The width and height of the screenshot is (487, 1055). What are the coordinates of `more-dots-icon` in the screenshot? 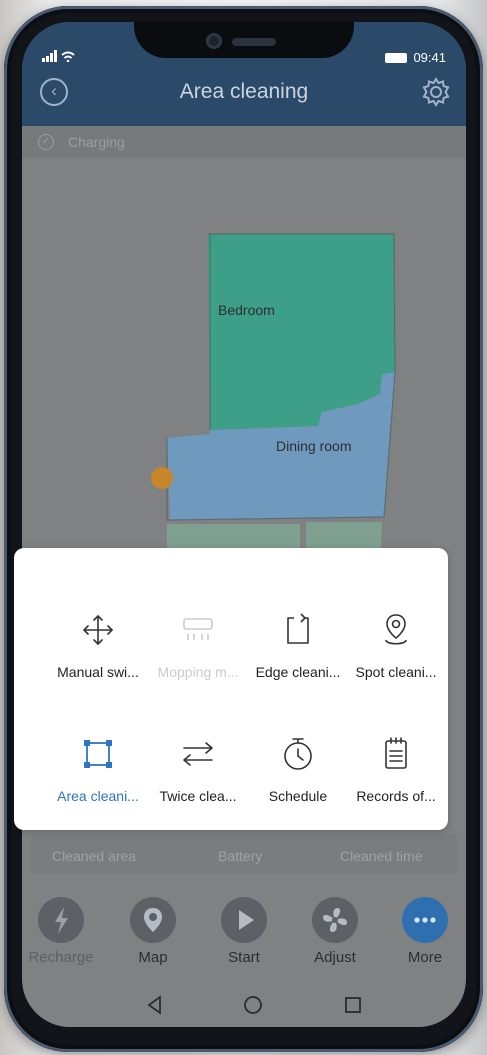 It's located at (425, 920).